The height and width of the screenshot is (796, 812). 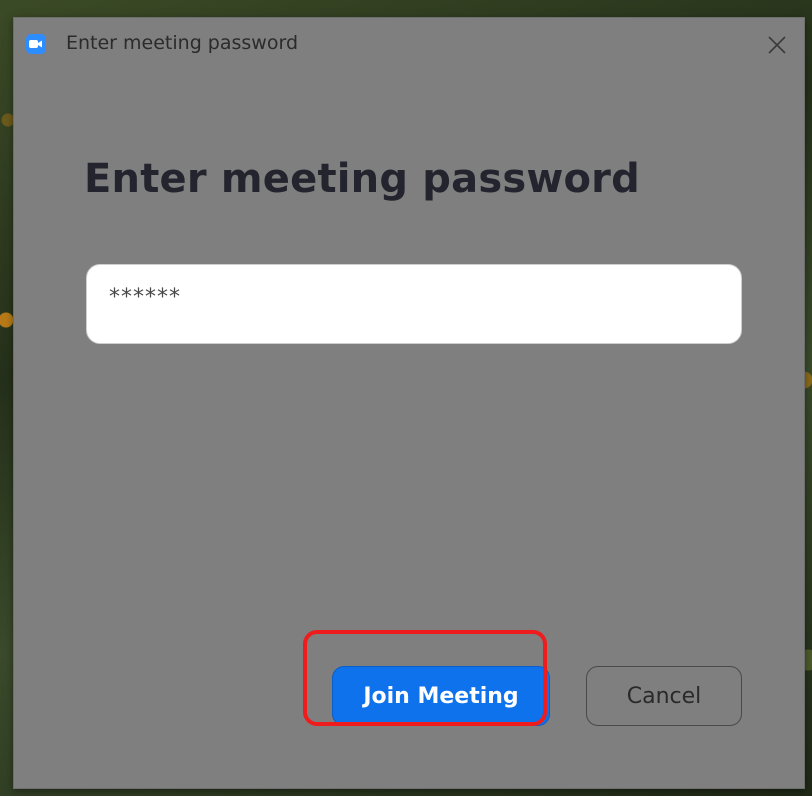 I want to click on close-button, so click(x=777, y=45).